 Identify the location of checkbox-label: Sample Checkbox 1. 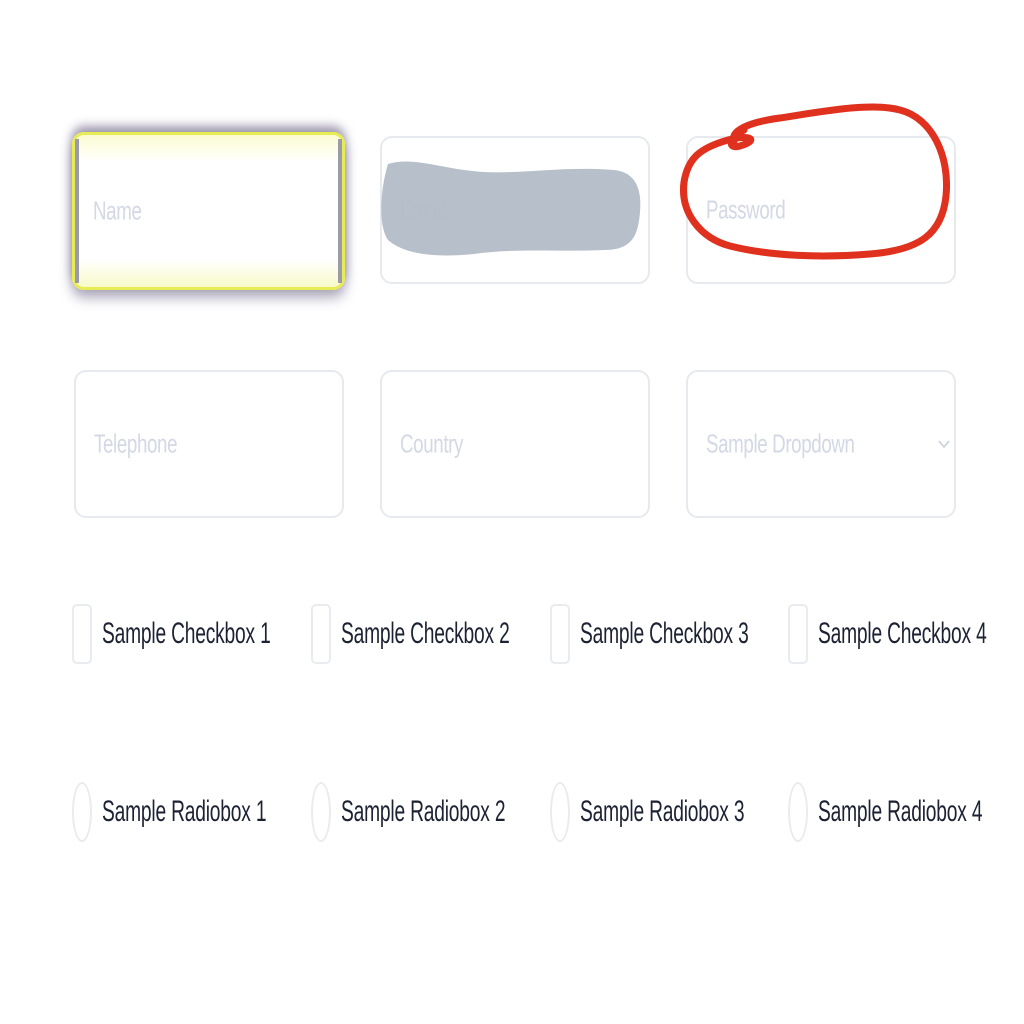
(186, 633).